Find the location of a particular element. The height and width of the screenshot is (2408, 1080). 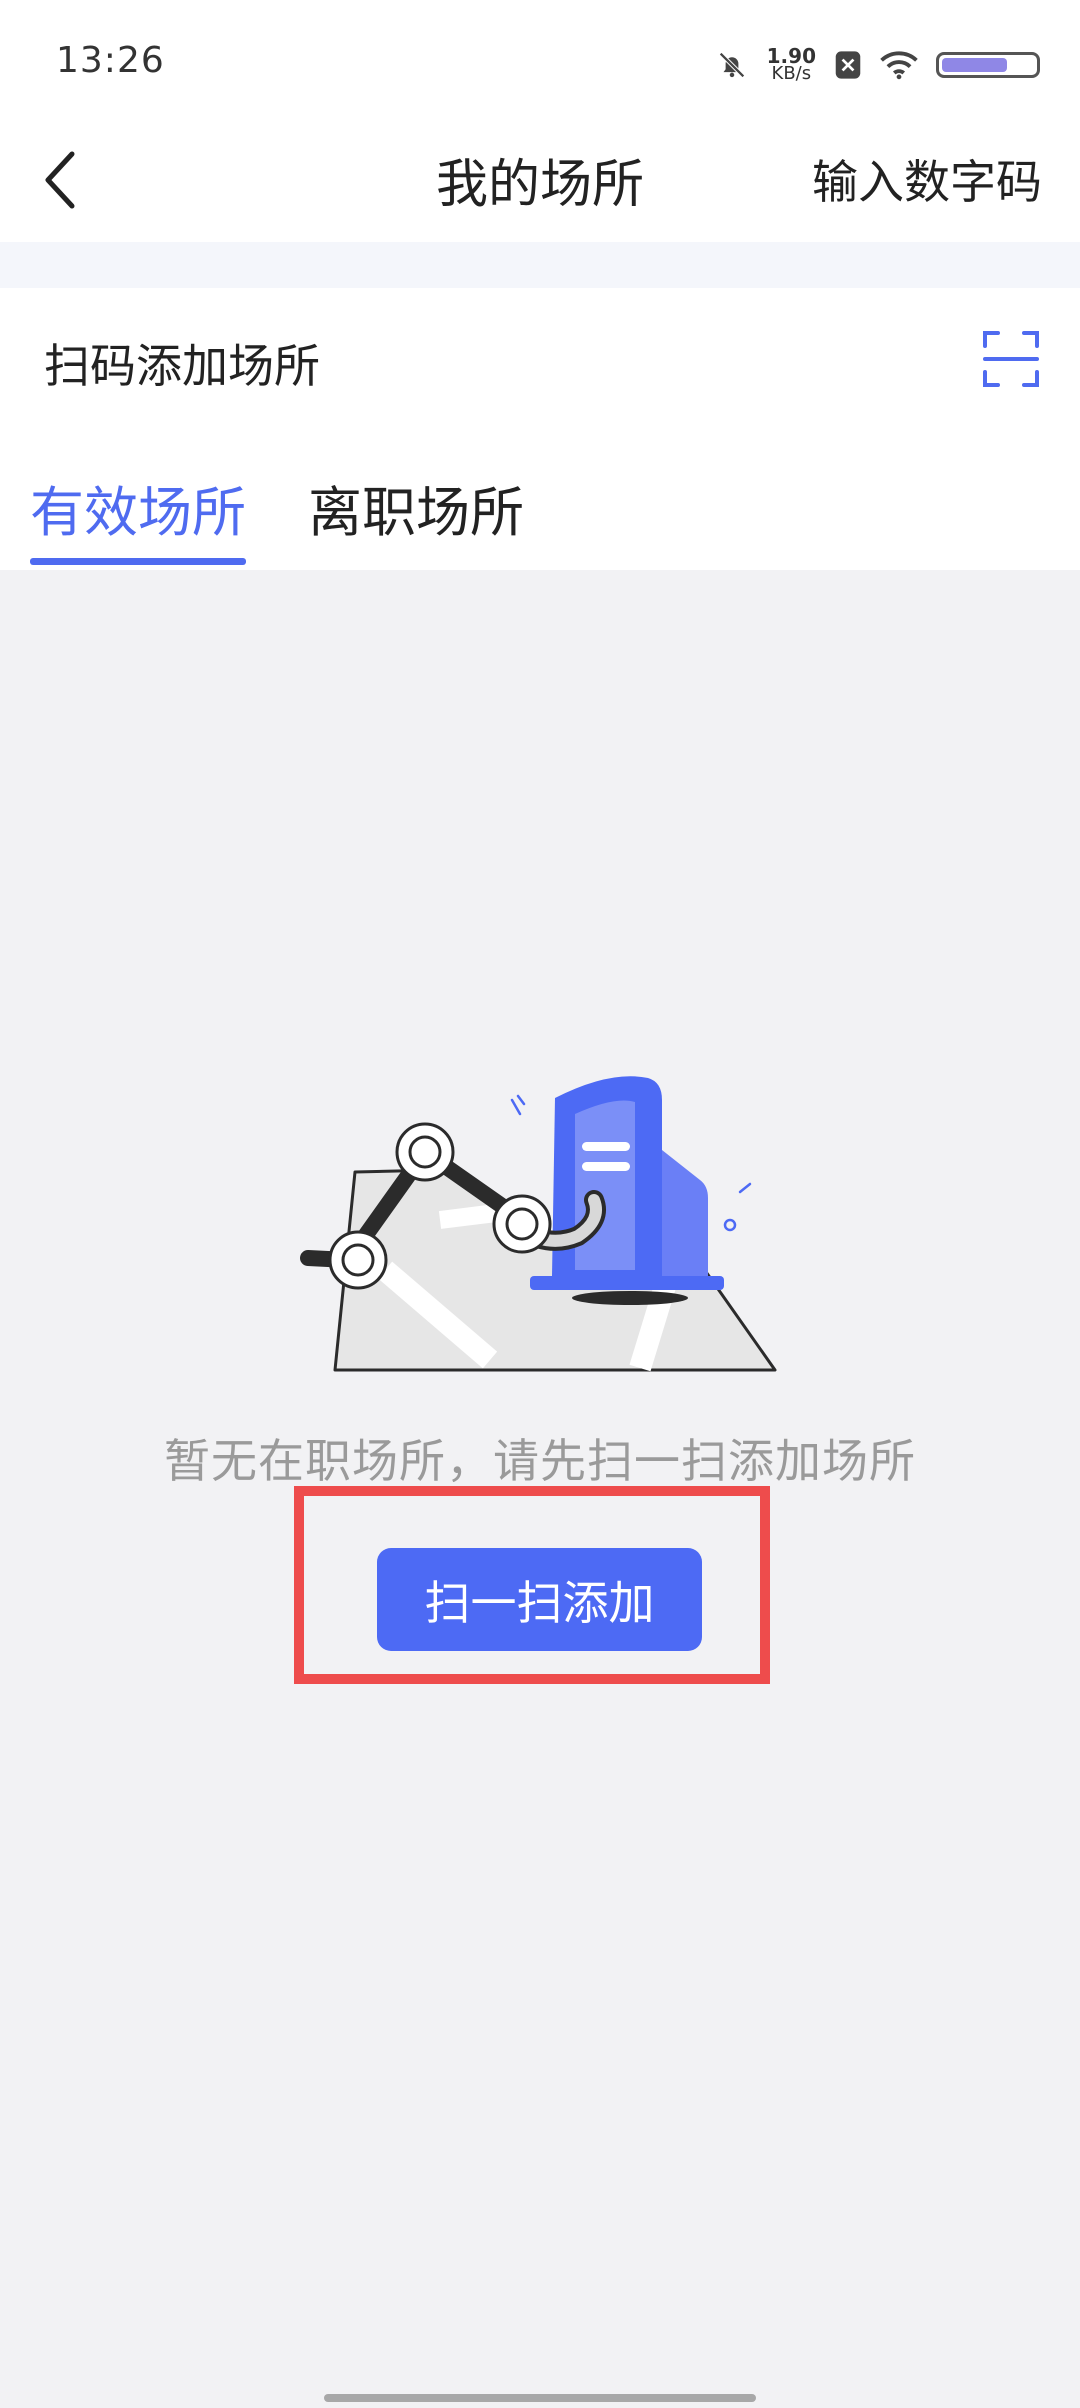

empty-venue-illustration is located at coordinates (538, 1224).